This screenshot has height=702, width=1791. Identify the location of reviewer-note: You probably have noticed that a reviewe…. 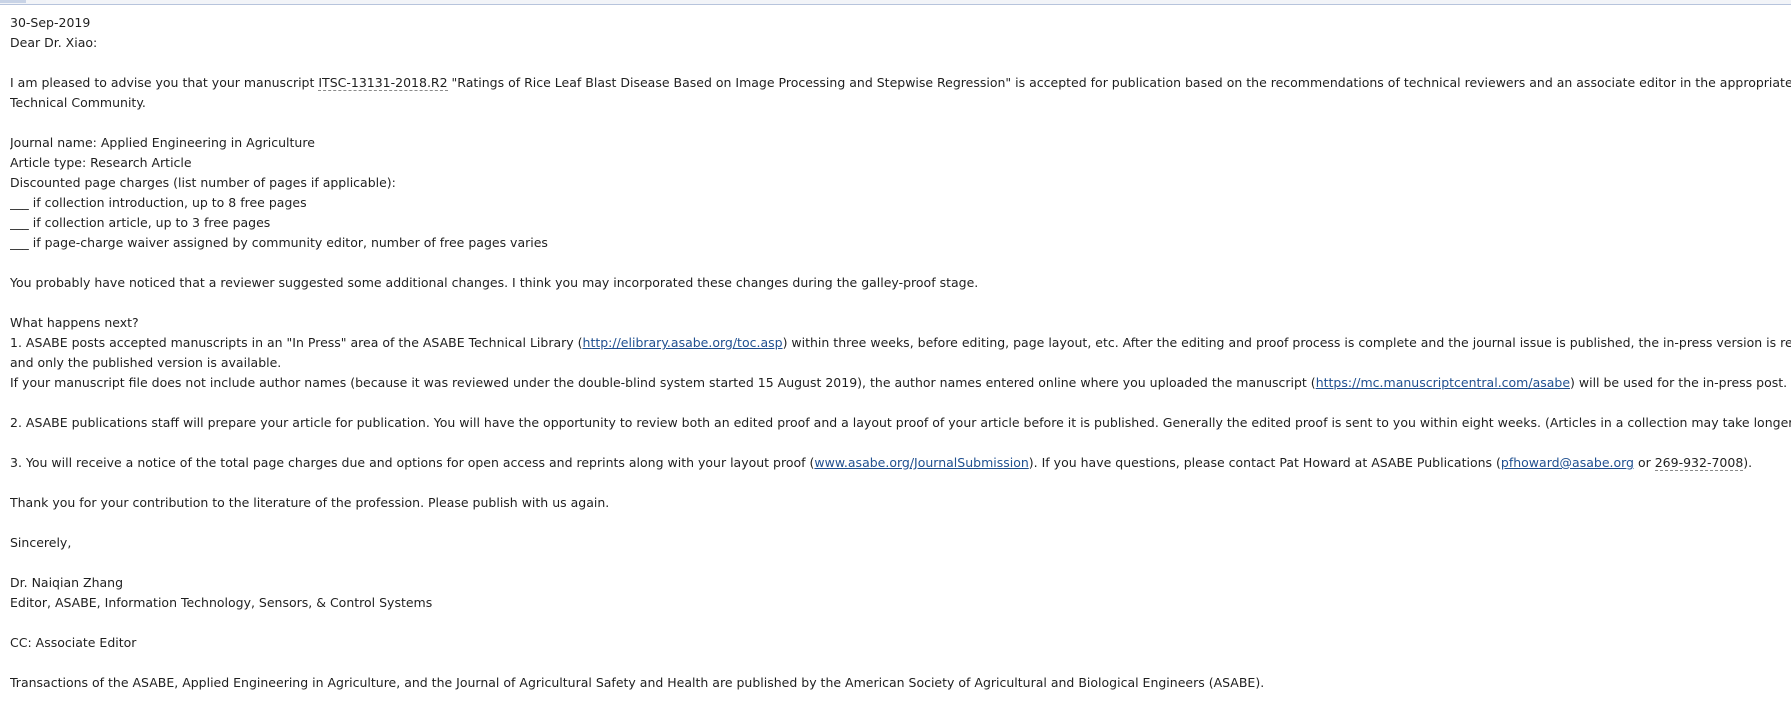
(494, 282).